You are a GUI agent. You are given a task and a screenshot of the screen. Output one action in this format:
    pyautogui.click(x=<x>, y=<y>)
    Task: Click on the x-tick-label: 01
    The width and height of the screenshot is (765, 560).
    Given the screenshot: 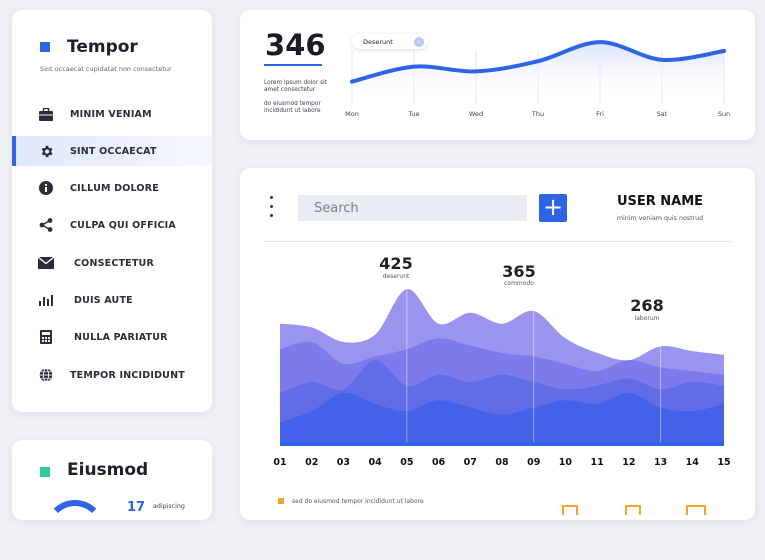 What is the action you would take?
    pyautogui.click(x=280, y=462)
    